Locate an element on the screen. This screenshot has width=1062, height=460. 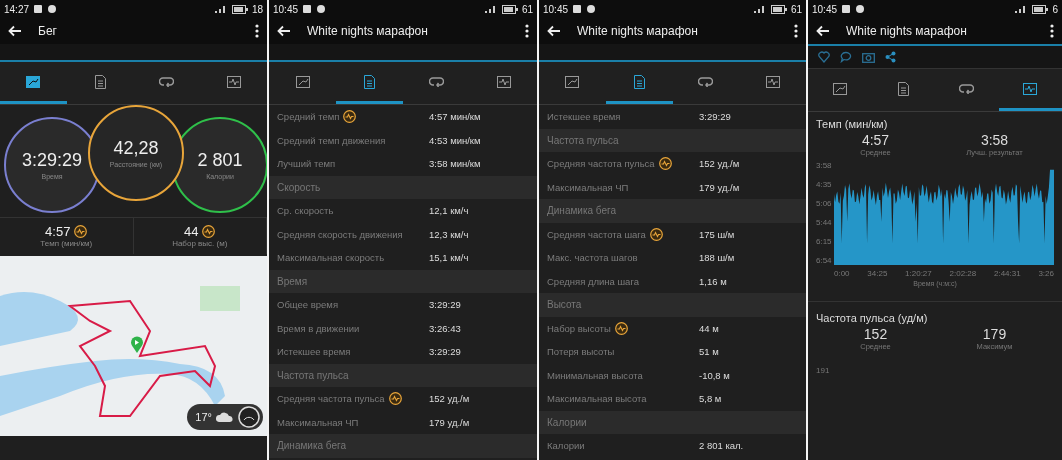
metric-value: 3:58 мин/км is located at coordinates (455, 164).